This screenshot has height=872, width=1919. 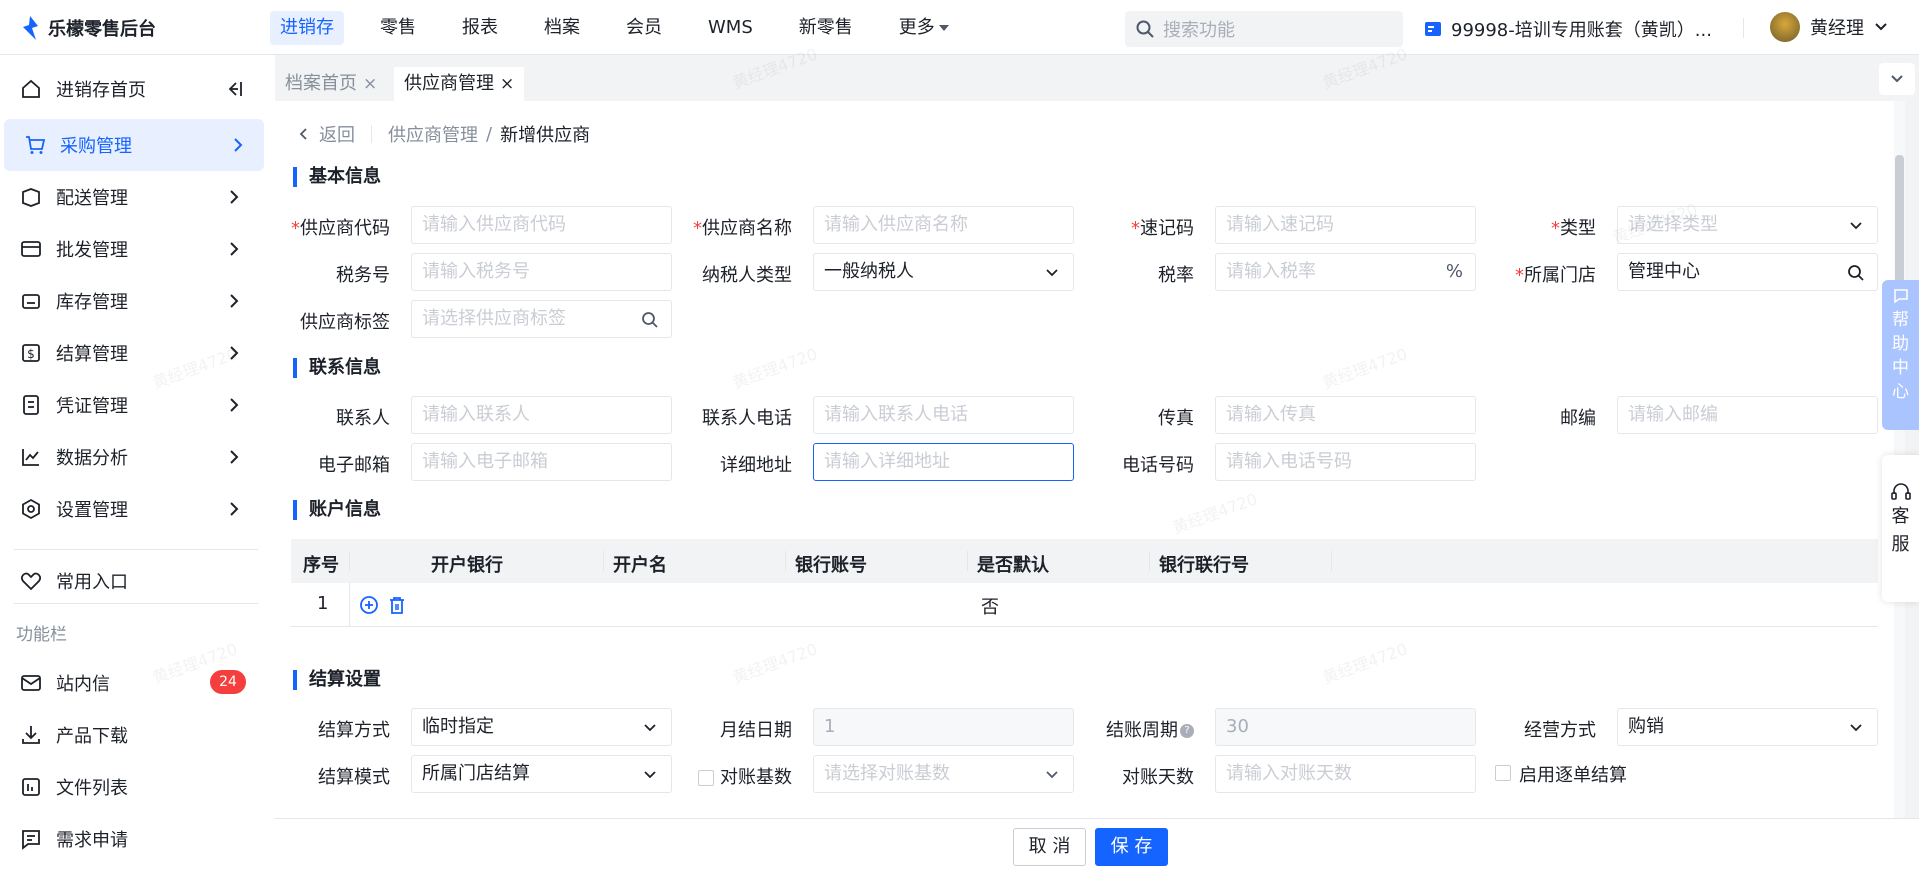 I want to click on help-icon: ?, so click(x=1187, y=731).